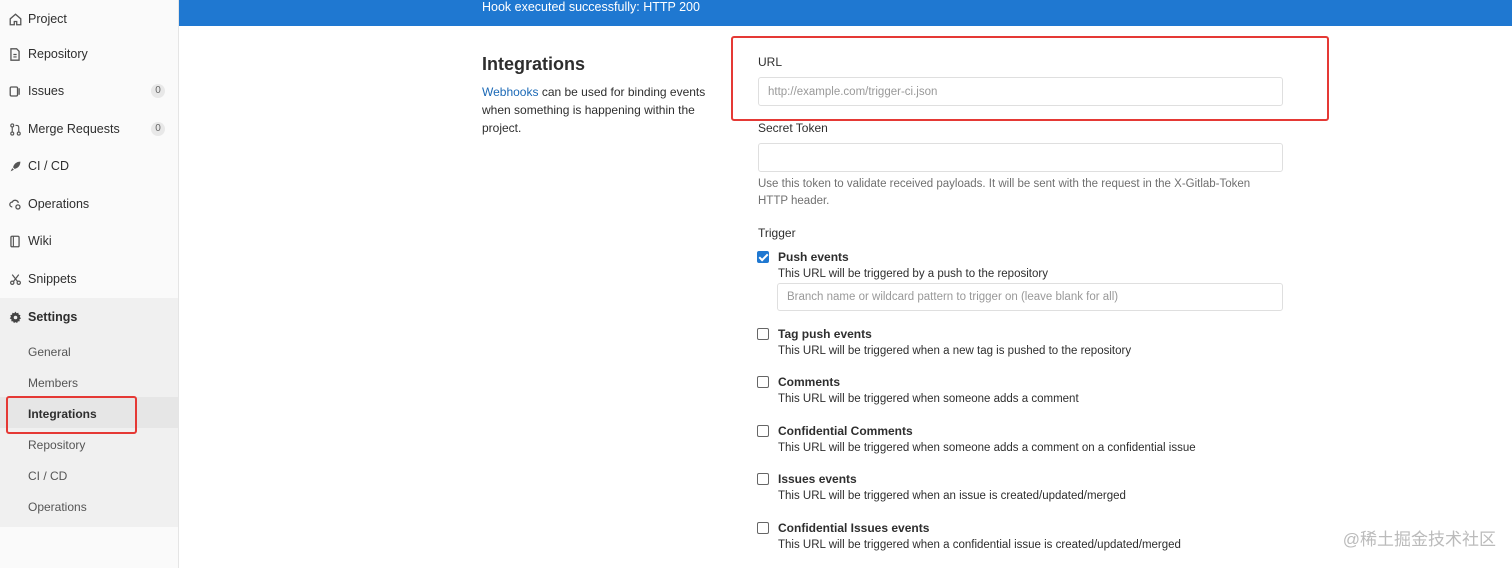 The image size is (1512, 568). What do you see at coordinates (777, 233) in the screenshot?
I see `trigger-label: Trigger` at bounding box center [777, 233].